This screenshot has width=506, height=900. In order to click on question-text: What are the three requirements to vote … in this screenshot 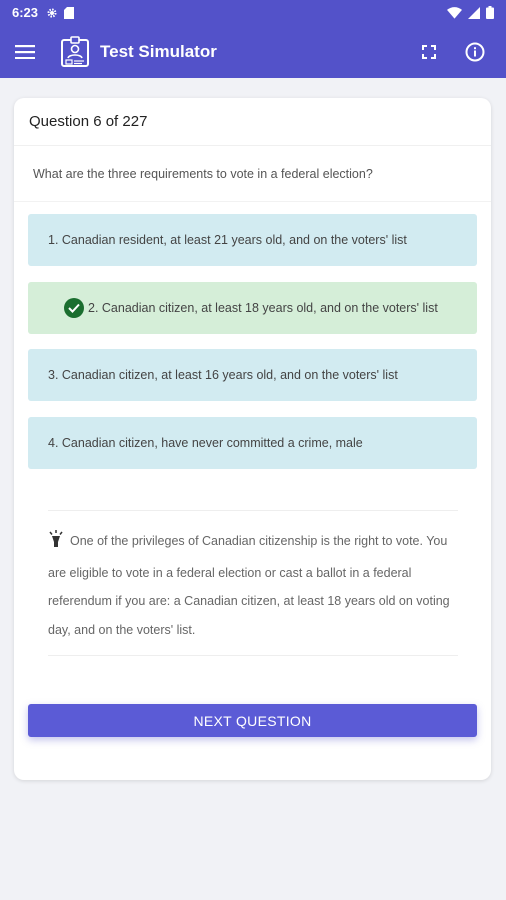, I will do `click(252, 174)`.